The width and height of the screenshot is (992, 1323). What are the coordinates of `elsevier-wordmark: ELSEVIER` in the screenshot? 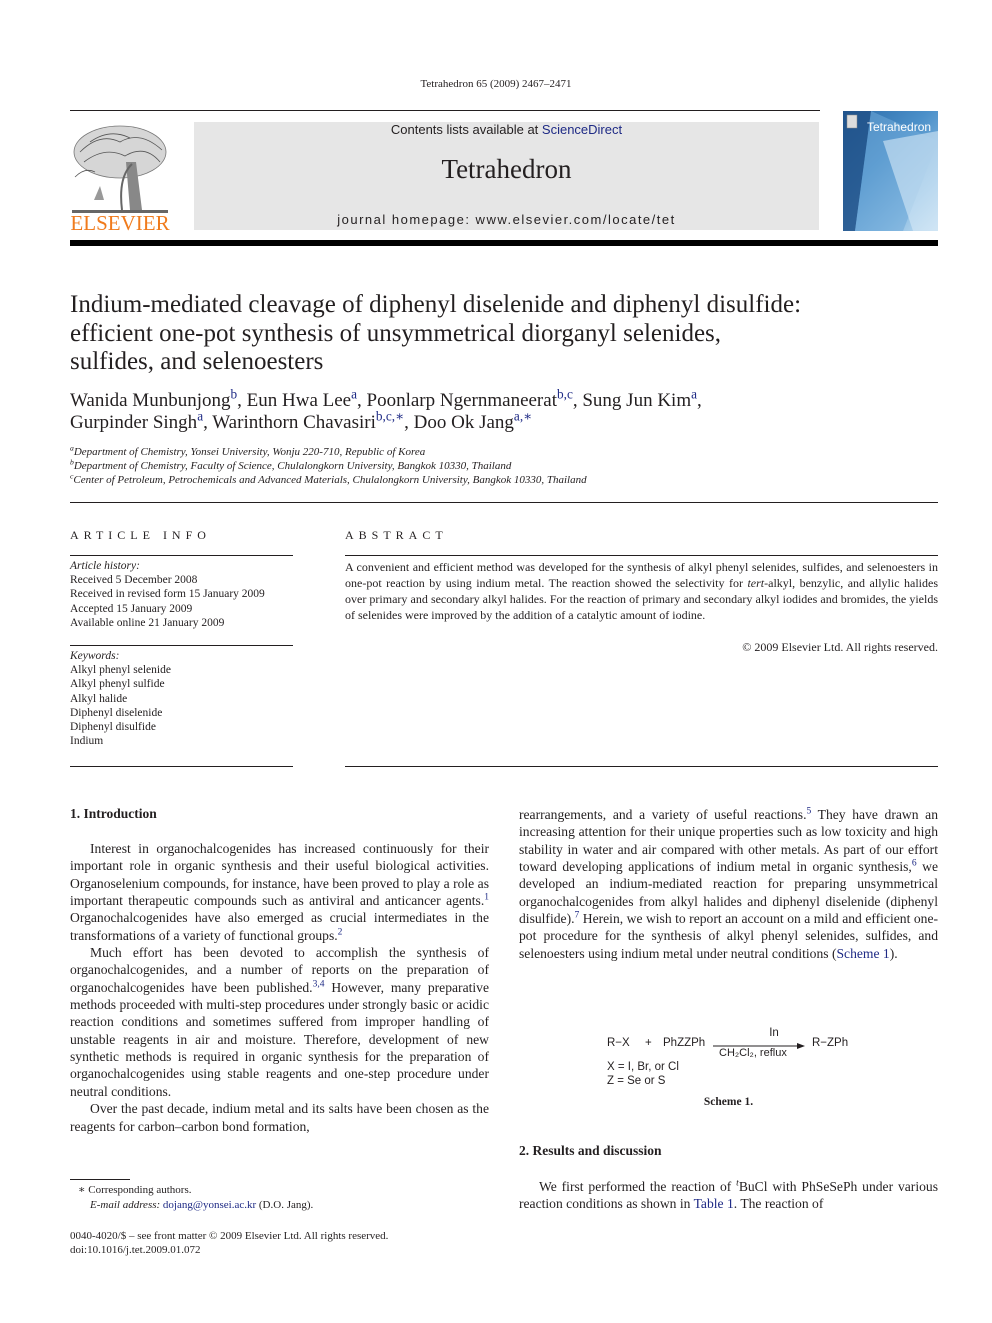 It's located at (120, 223).